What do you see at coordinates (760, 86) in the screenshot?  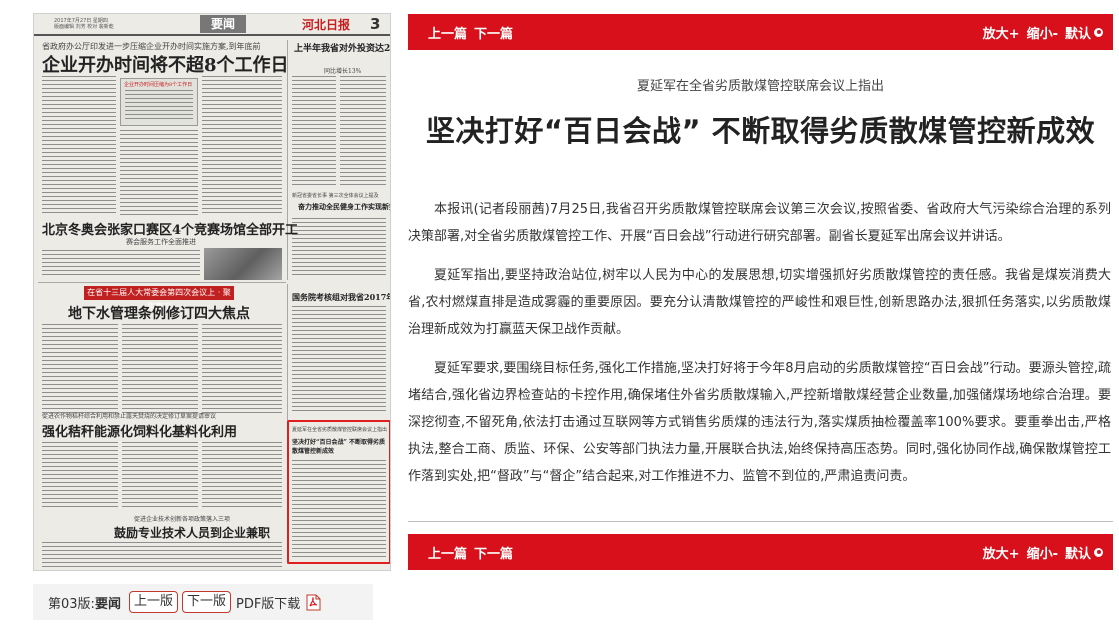 I see `article-subtitle: 夏延军在全省劣质散煤管控联席会议上指出` at bounding box center [760, 86].